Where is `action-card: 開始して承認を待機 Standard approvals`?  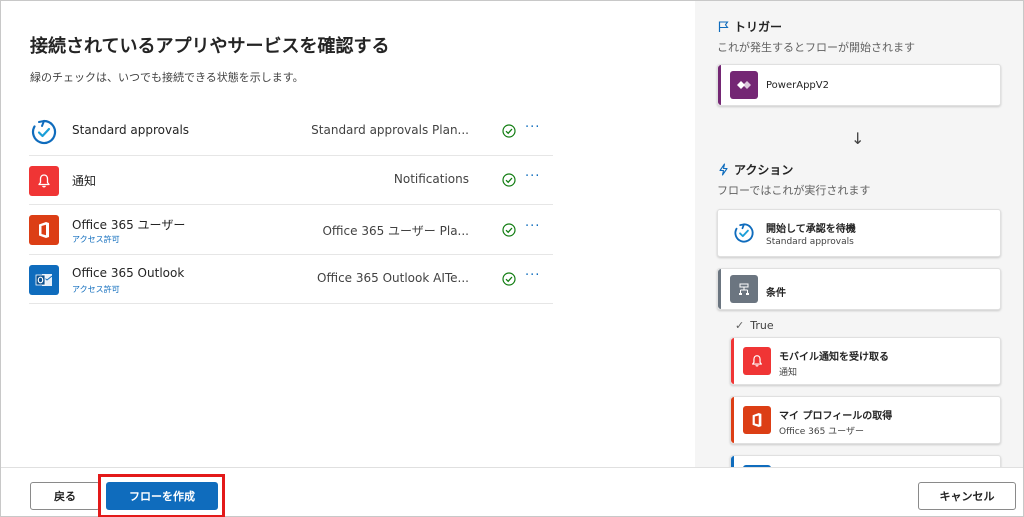
action-card: 開始して承認を待機 Standard approvals is located at coordinates (859, 233).